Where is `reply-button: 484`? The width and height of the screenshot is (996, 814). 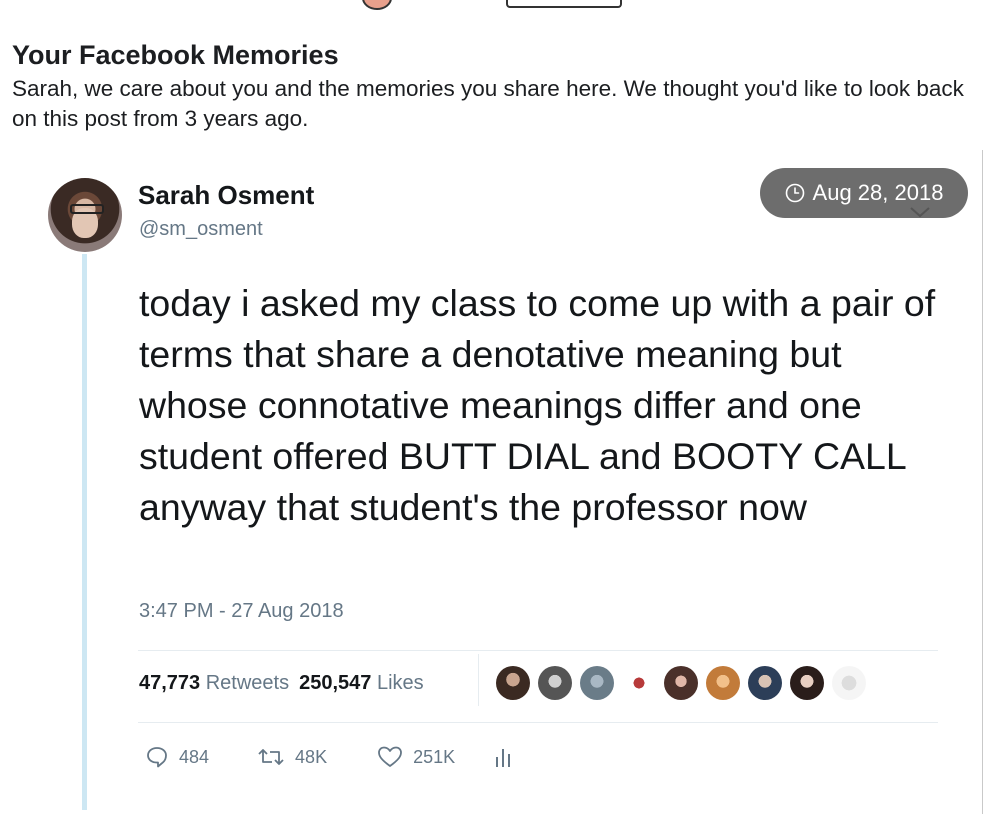 reply-button: 484 is located at coordinates (177, 757).